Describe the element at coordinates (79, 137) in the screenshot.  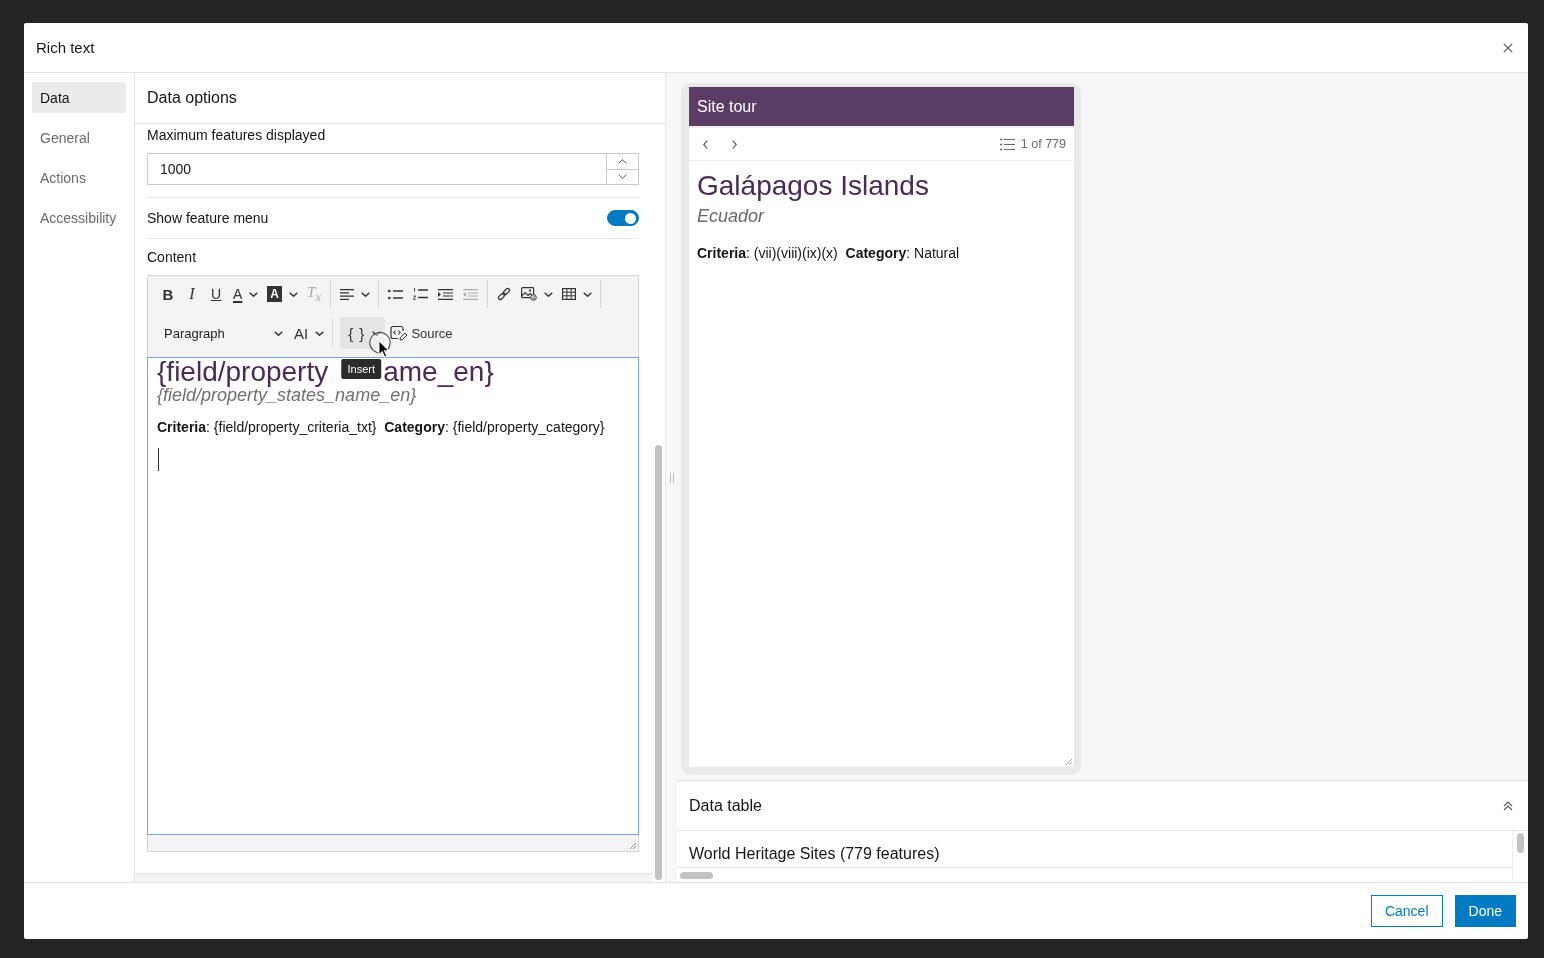
I see `nav-tab: General` at that location.